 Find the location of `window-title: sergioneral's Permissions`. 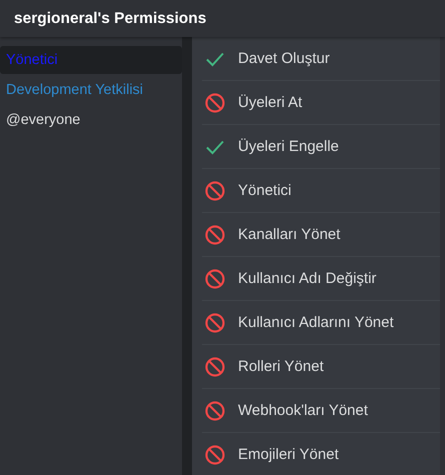

window-title: sergioneral's Permissions is located at coordinates (110, 19).